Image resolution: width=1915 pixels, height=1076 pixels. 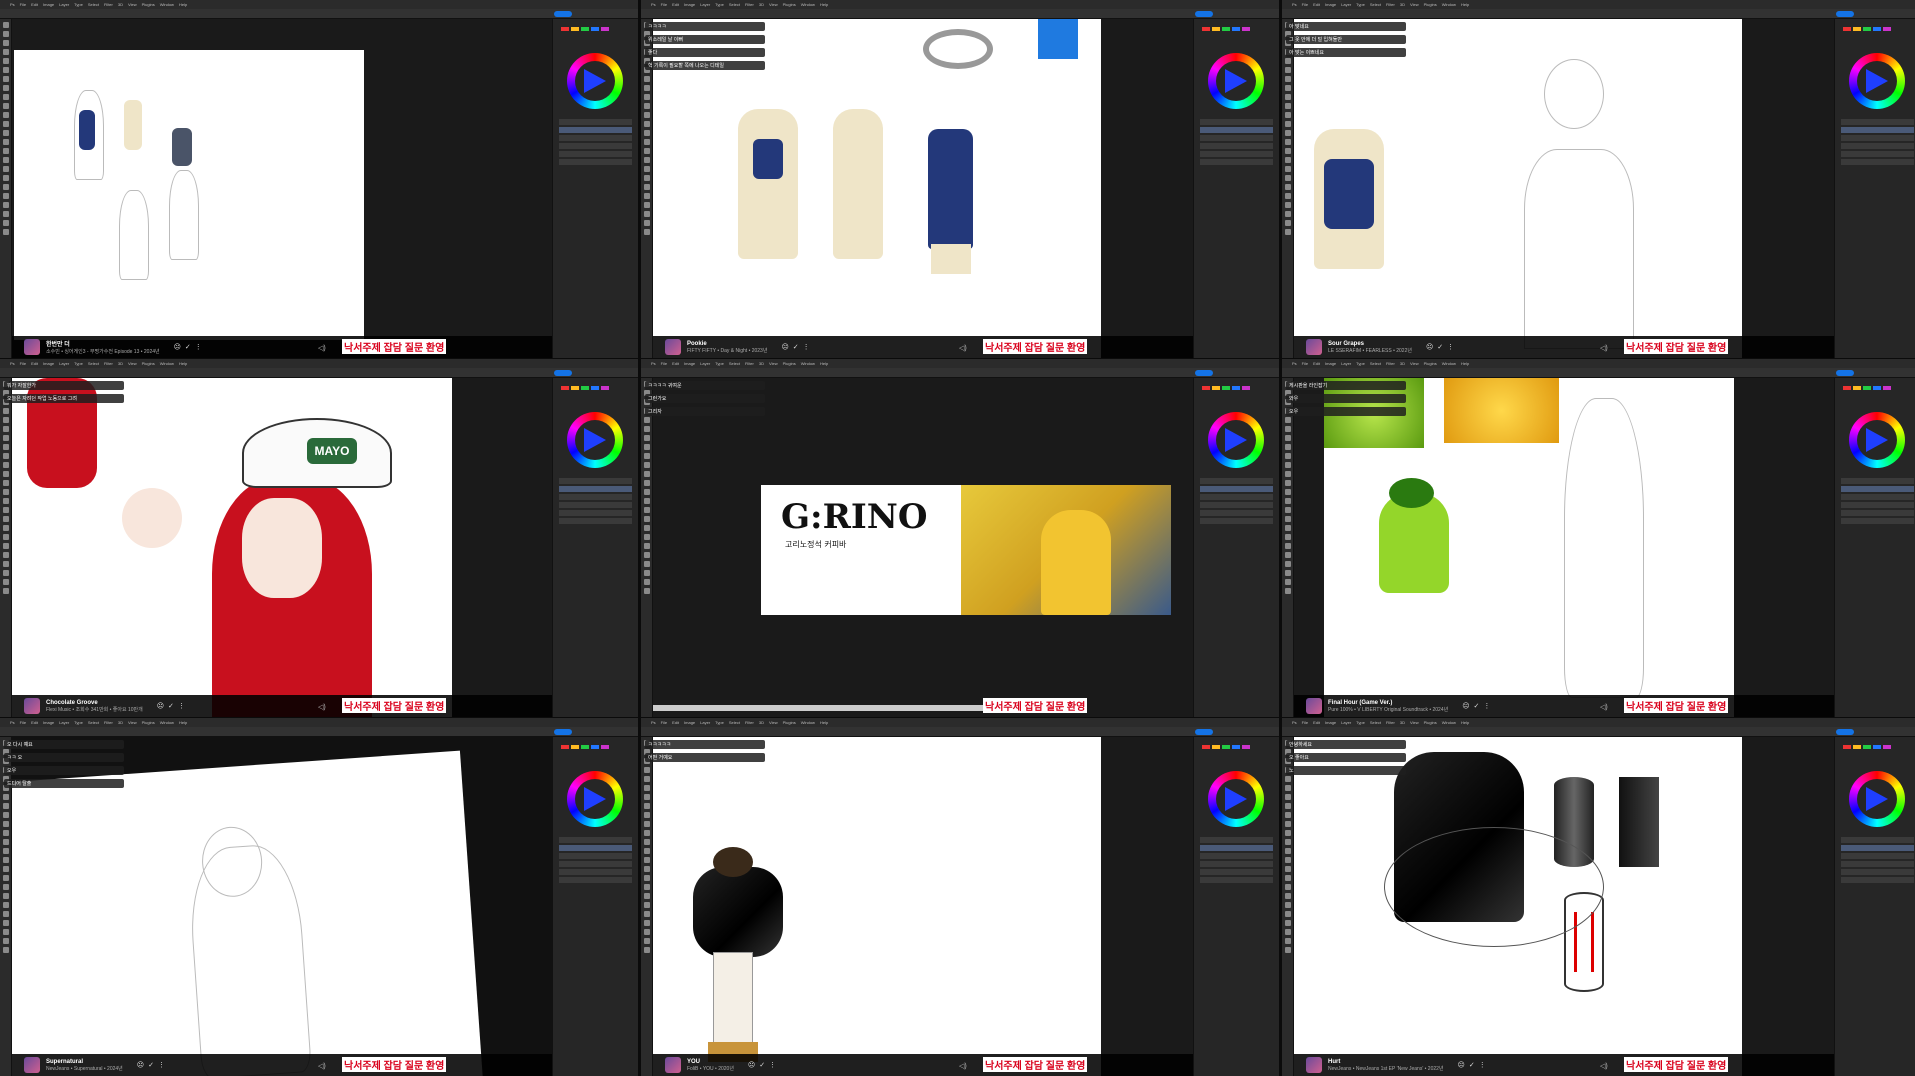 What do you see at coordinates (1402, 722) in the screenshot?
I see `menu-item: 3D` at bounding box center [1402, 722].